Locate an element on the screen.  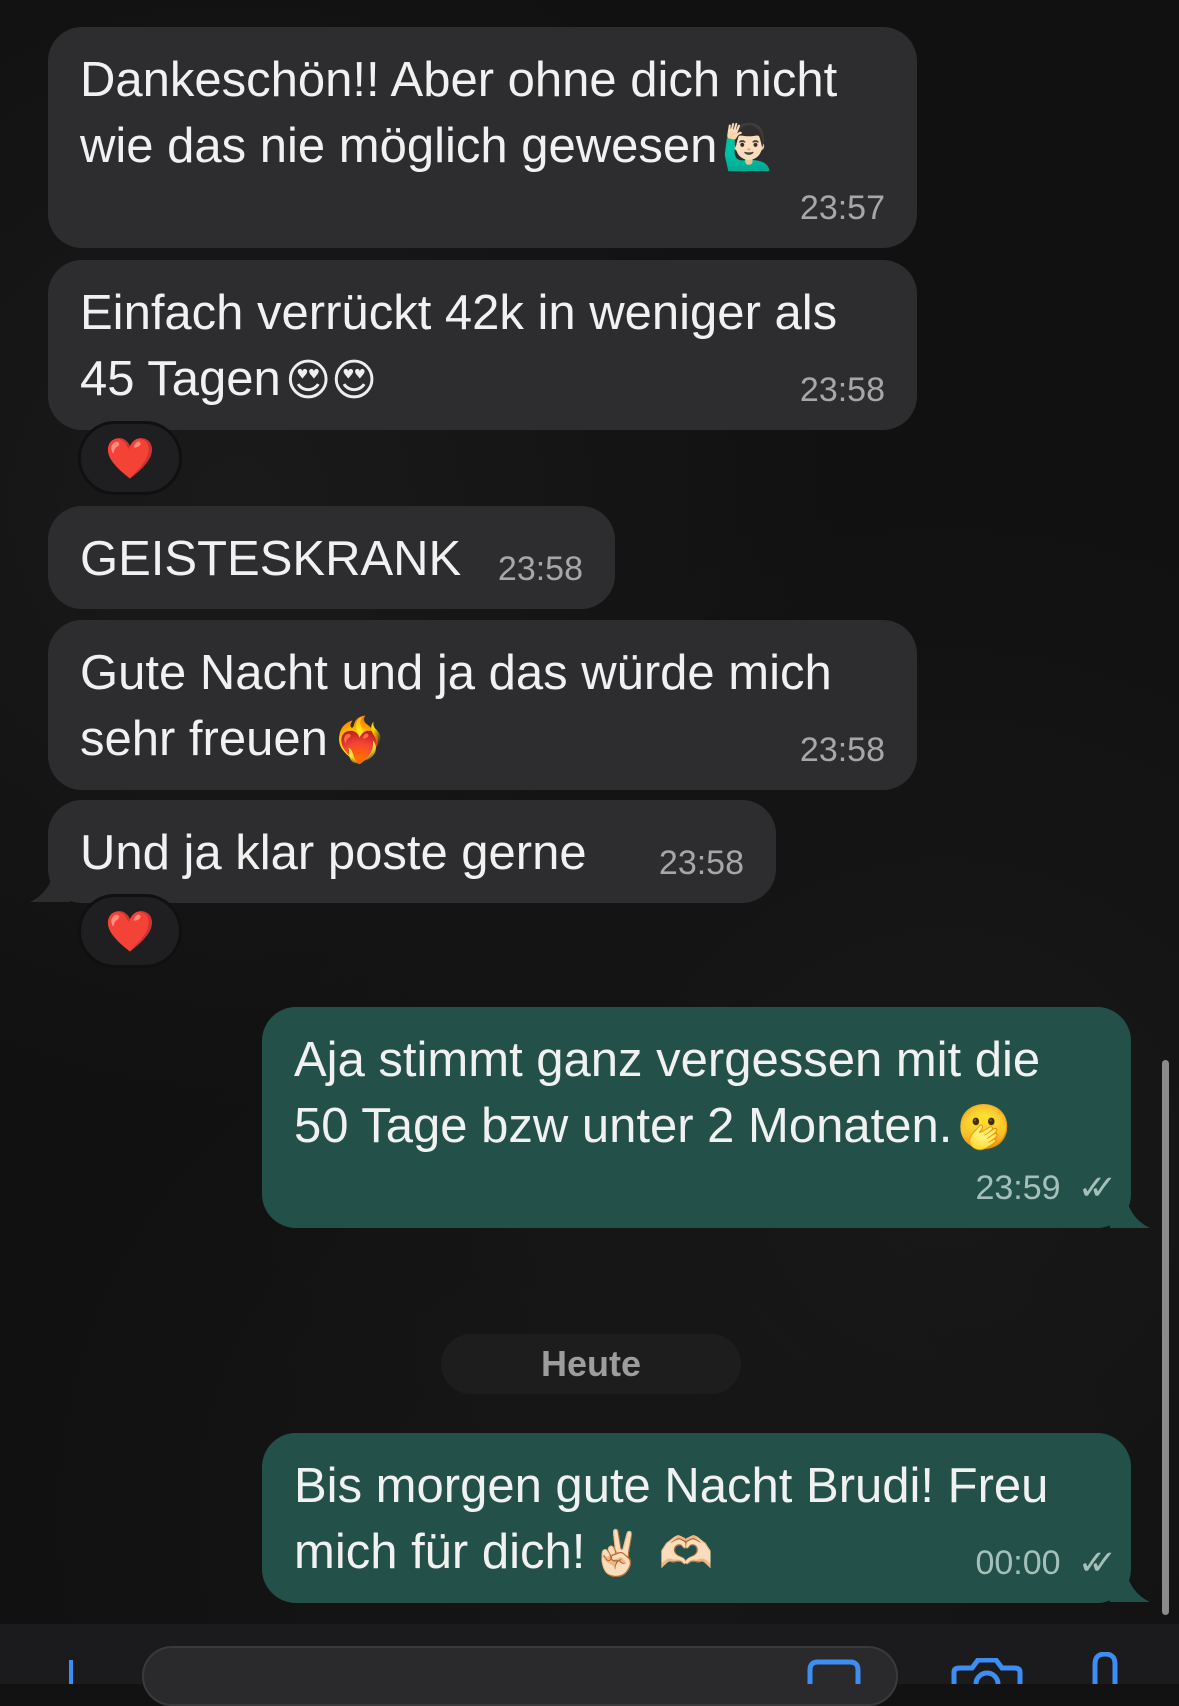
camera-icon is located at coordinates (987, 1671).